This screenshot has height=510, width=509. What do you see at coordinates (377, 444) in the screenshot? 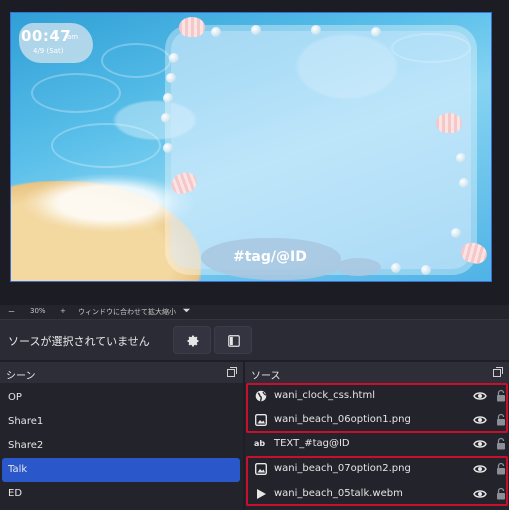
I see `source-item-text-tag: ab TEXT_#tag@ID` at bounding box center [377, 444].